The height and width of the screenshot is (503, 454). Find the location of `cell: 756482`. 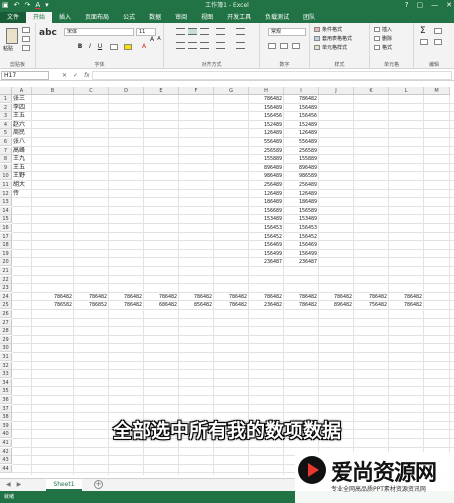

cell: 756482 is located at coordinates (371, 305).